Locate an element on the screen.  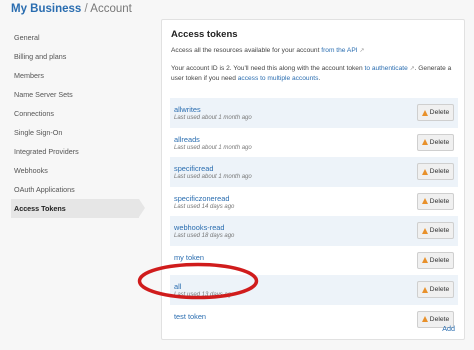
token-last-used: Last used 18 days ago is located at coordinates (204, 236).